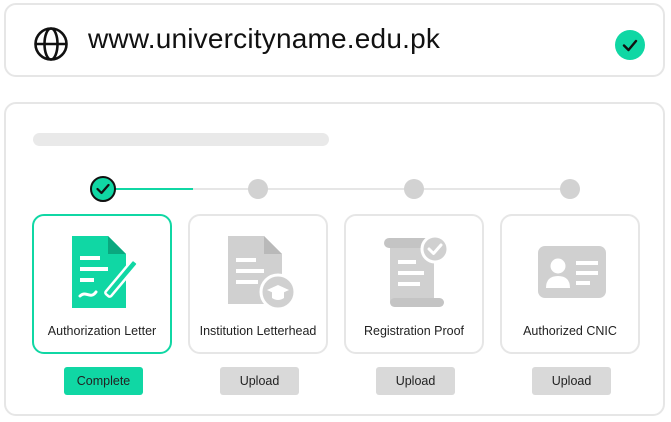 This screenshot has width=671, height=422. I want to click on document-label: Institution Letterhead, so click(258, 331).